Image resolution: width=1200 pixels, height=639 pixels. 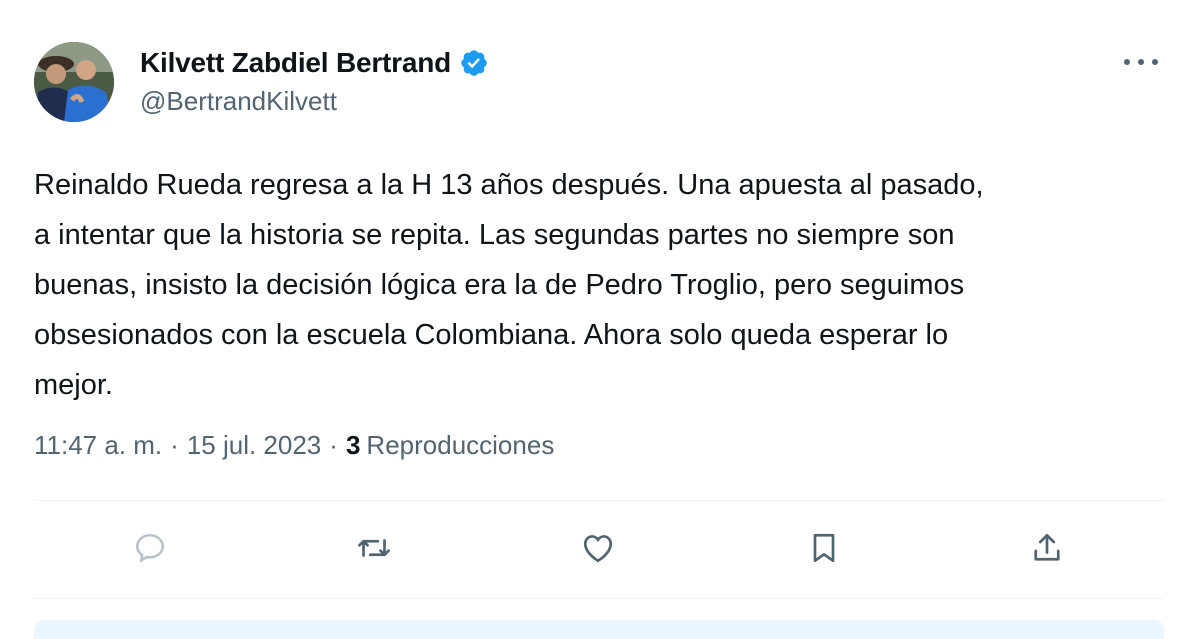 I want to click on author-name-row: Kilvett Zabdiel Bertrand, so click(x=314, y=63).